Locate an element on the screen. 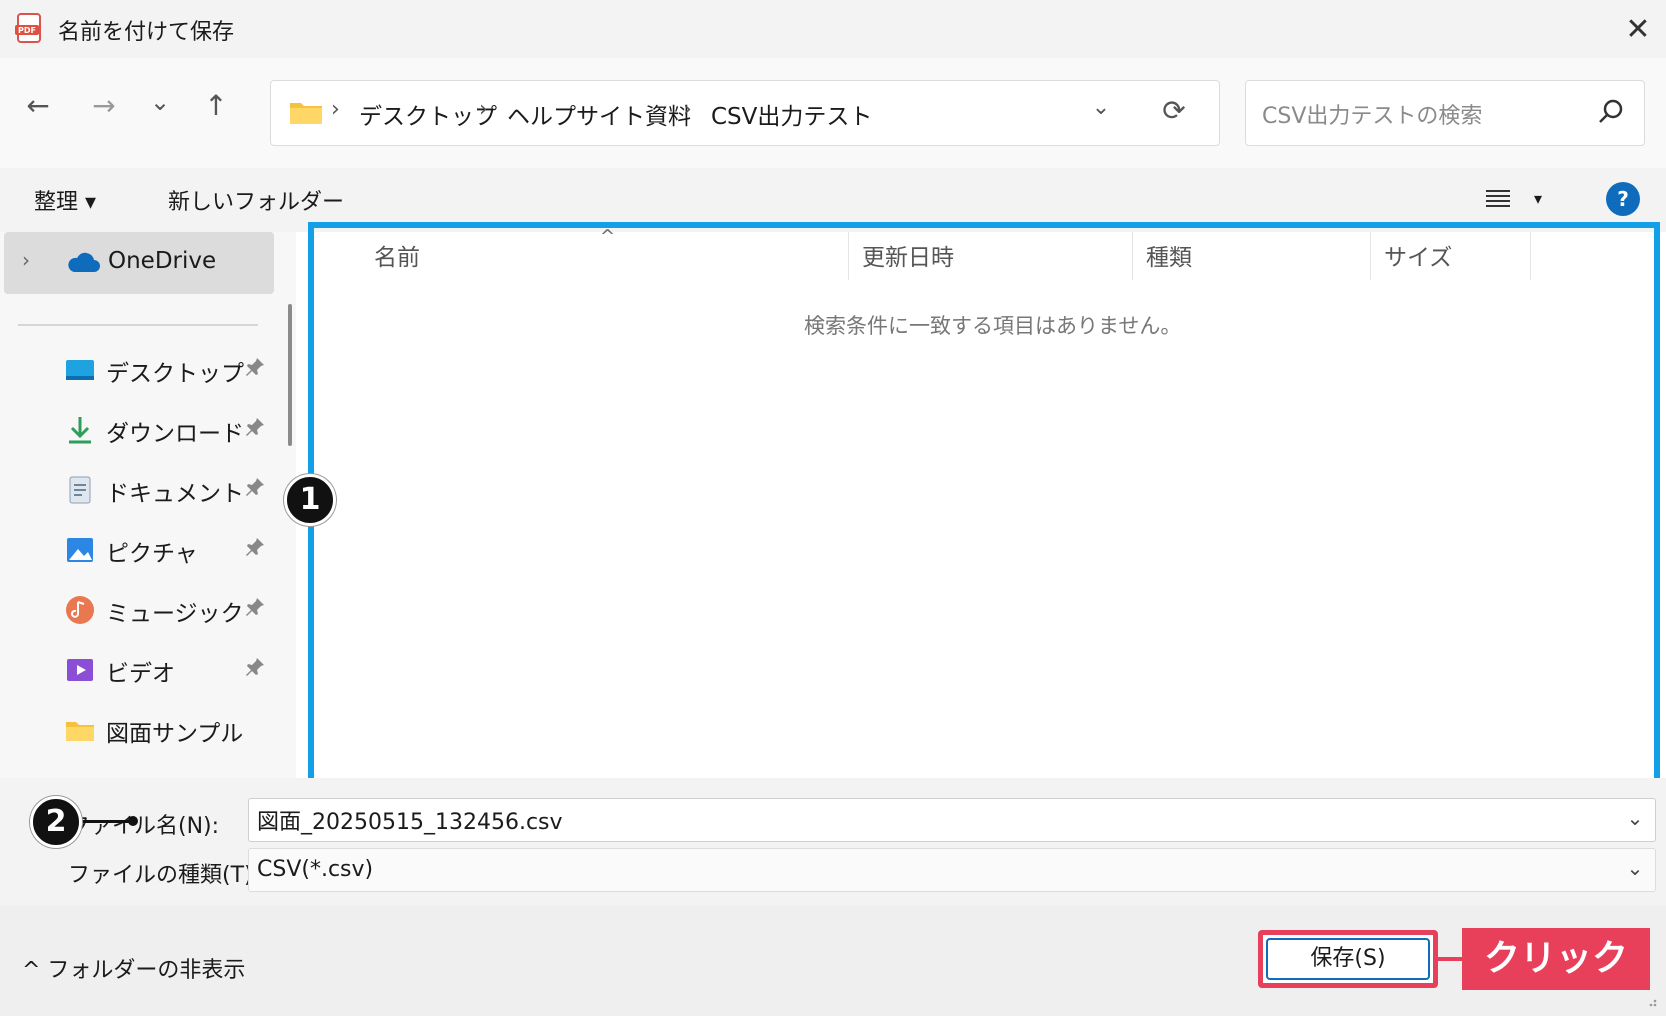  sidebar-item-label: ピクチャ is located at coordinates (152, 554).